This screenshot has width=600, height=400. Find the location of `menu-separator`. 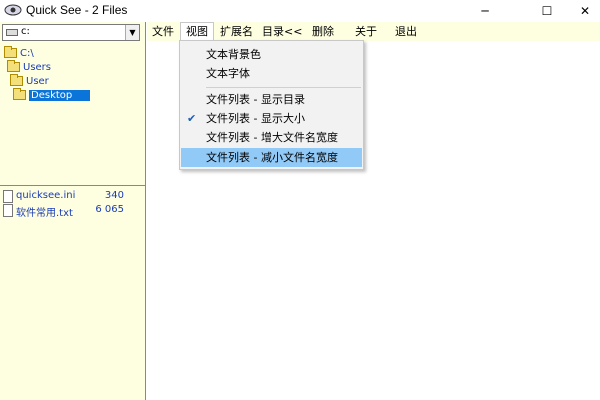

menu-separator is located at coordinates (283, 87).